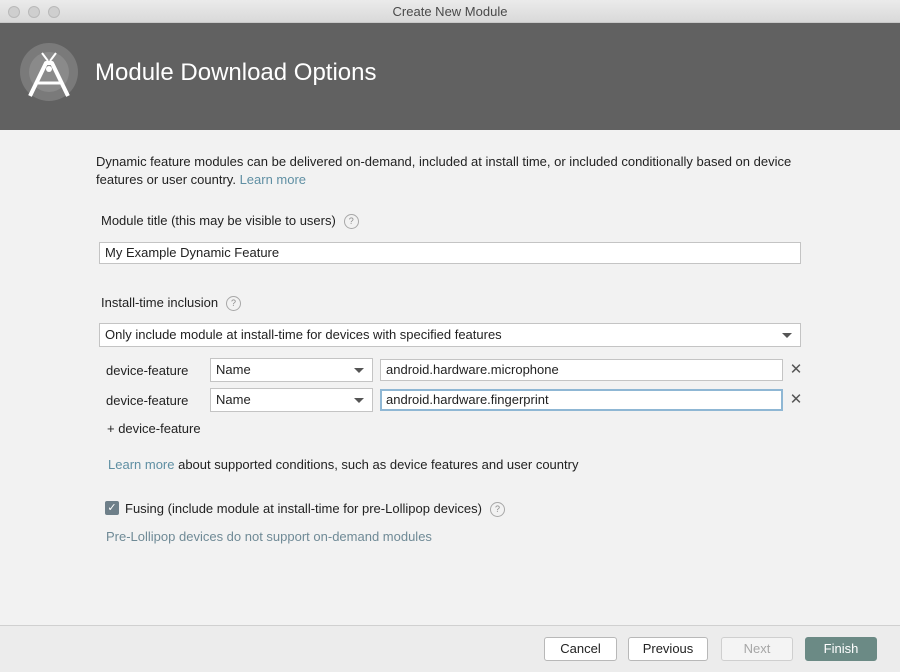  Describe the element at coordinates (668, 649) in the screenshot. I see `previous-button: Previous` at that location.